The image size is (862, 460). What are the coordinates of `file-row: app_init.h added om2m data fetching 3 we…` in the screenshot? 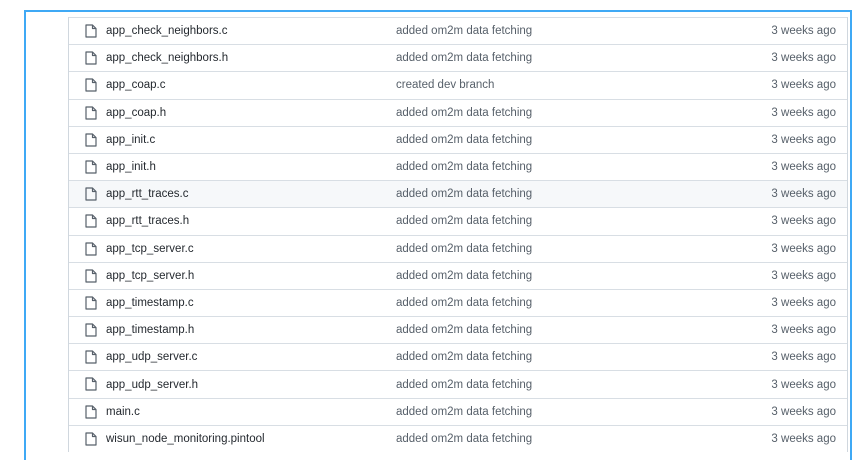 It's located at (458, 166).